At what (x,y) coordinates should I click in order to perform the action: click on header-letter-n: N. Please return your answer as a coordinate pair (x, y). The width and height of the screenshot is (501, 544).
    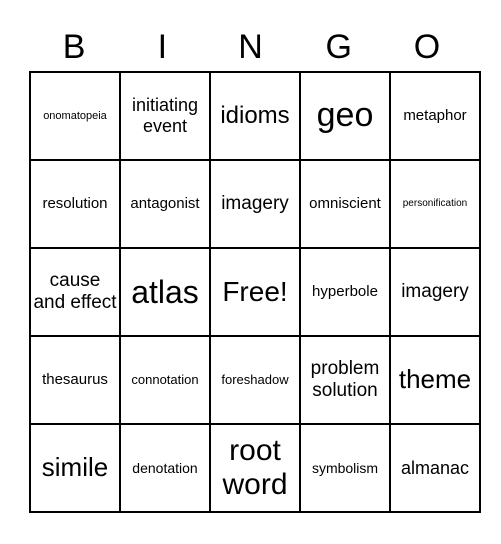
    Looking at the image, I should click on (250, 47).